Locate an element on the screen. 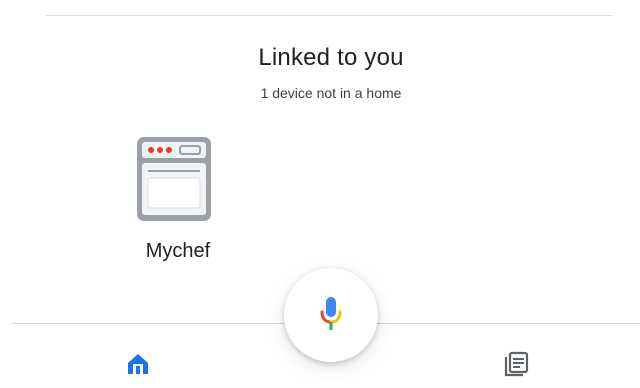  section-subtitle: 1 device not in a home is located at coordinates (331, 93).